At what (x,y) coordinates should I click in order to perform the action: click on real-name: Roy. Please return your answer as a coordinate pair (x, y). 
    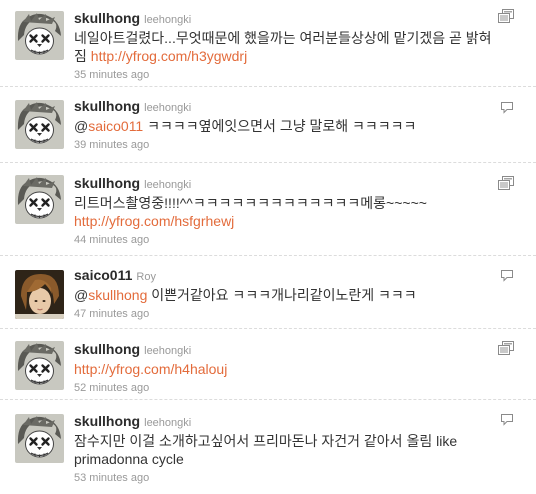
    Looking at the image, I should click on (146, 277).